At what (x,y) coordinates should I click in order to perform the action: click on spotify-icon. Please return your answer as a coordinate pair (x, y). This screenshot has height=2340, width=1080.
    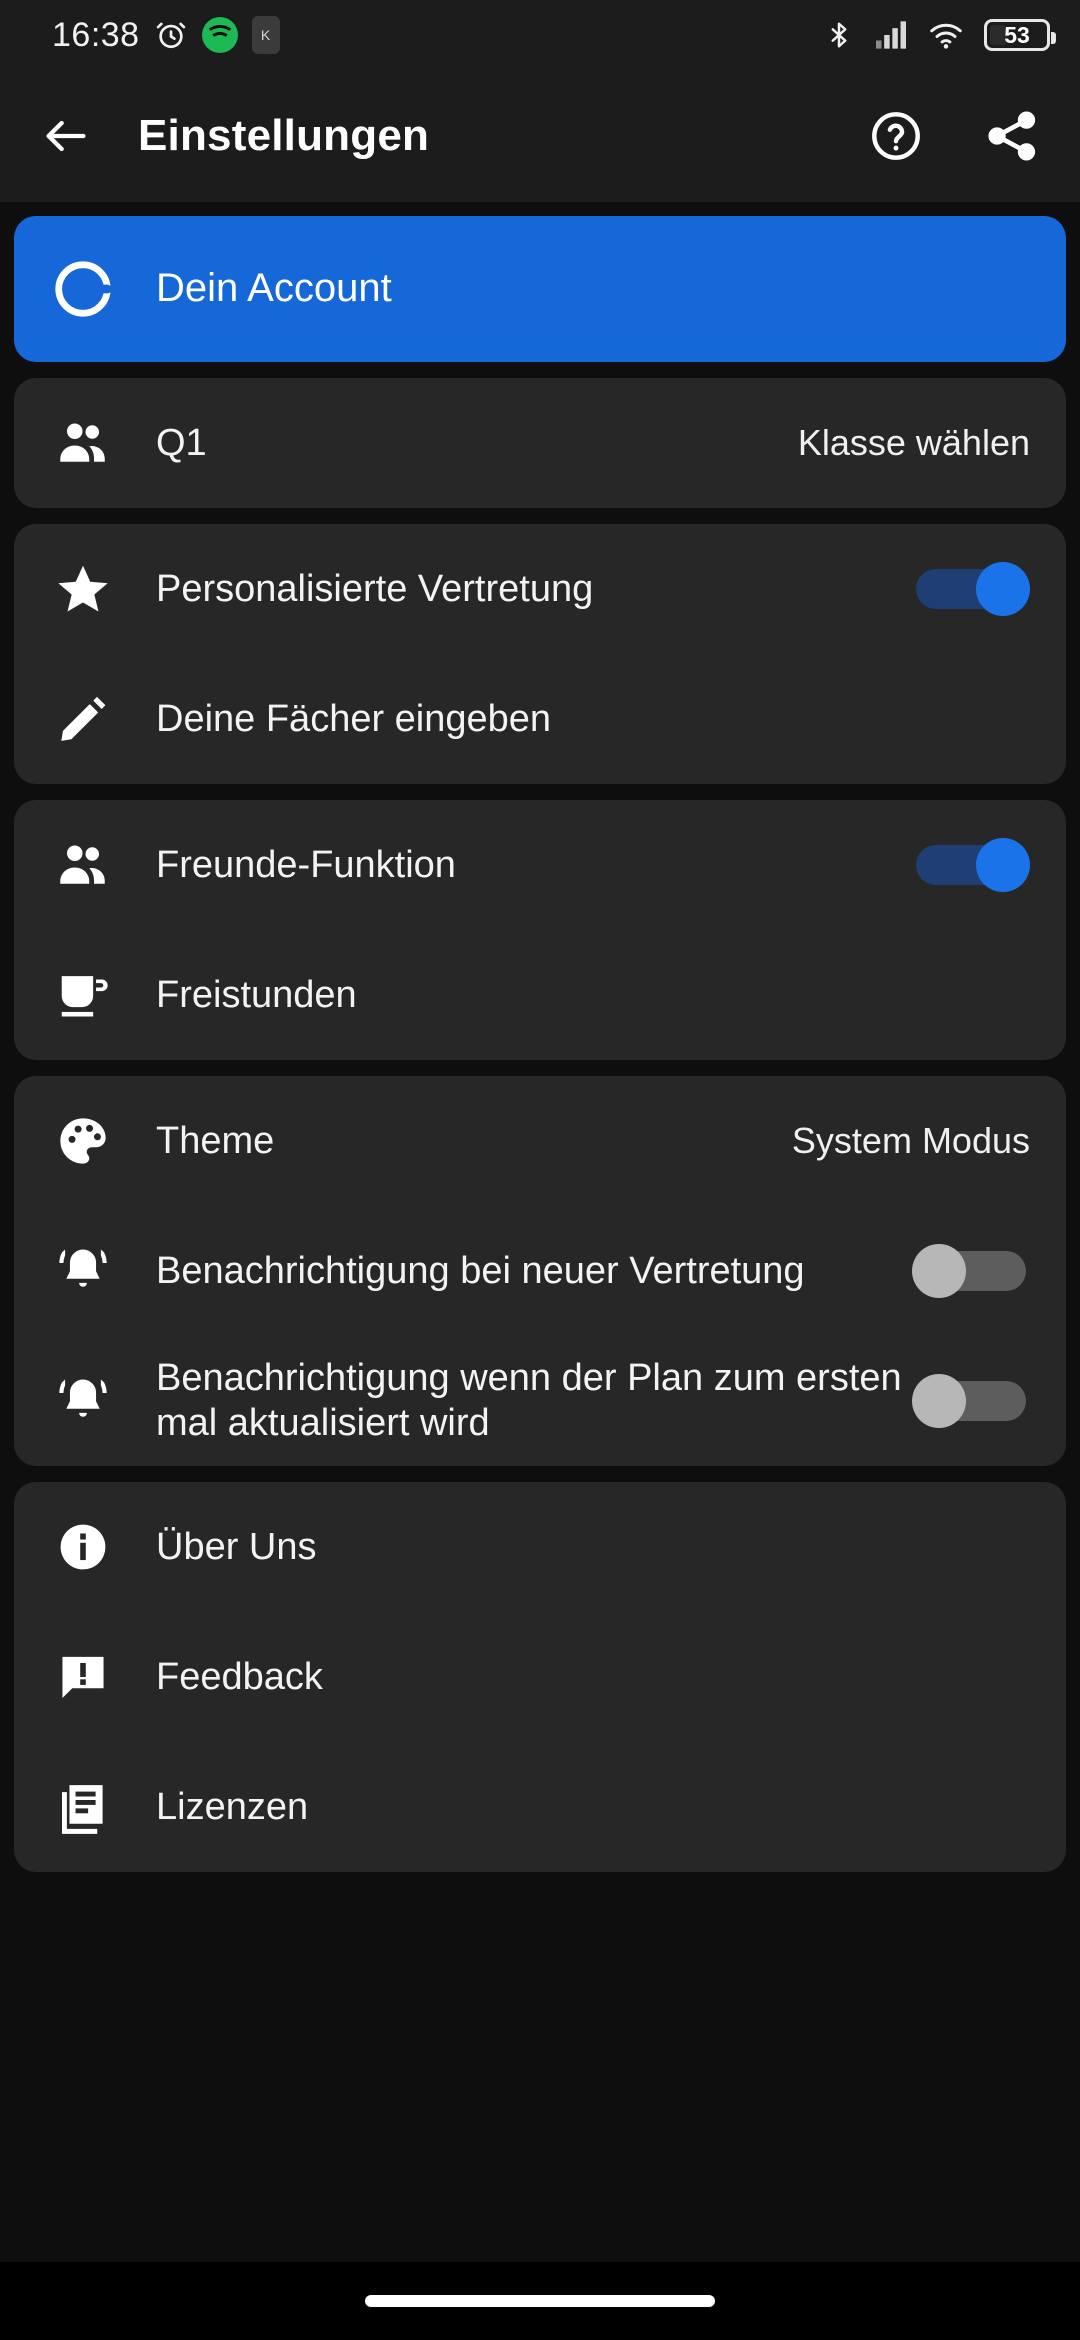
    Looking at the image, I should click on (219, 35).